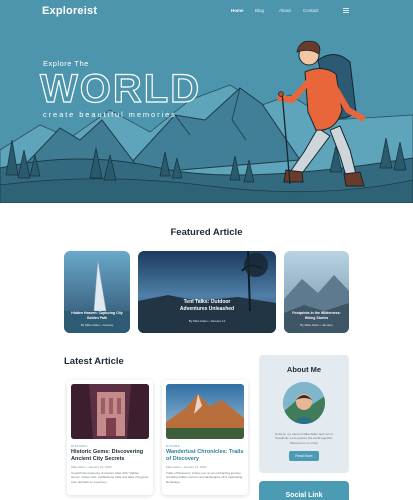 The image size is (413, 500). I want to click on nav-link-blog: Blog, so click(267, 10).